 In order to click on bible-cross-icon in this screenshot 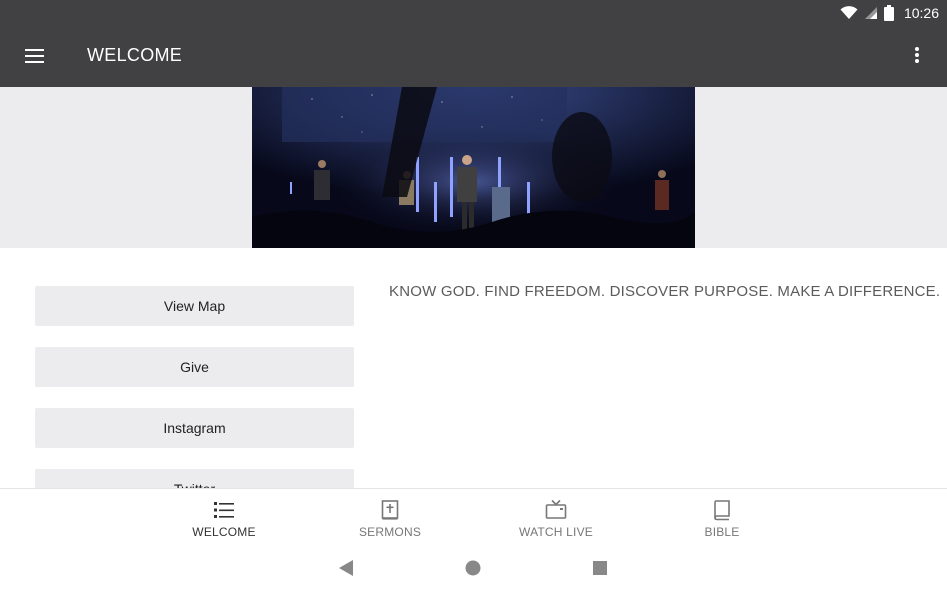, I will do `click(390, 510)`.